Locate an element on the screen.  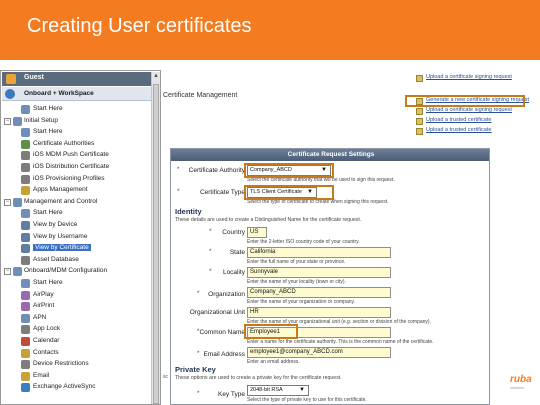
form-title: Certificate Request Settings is located at coordinates (330, 155).